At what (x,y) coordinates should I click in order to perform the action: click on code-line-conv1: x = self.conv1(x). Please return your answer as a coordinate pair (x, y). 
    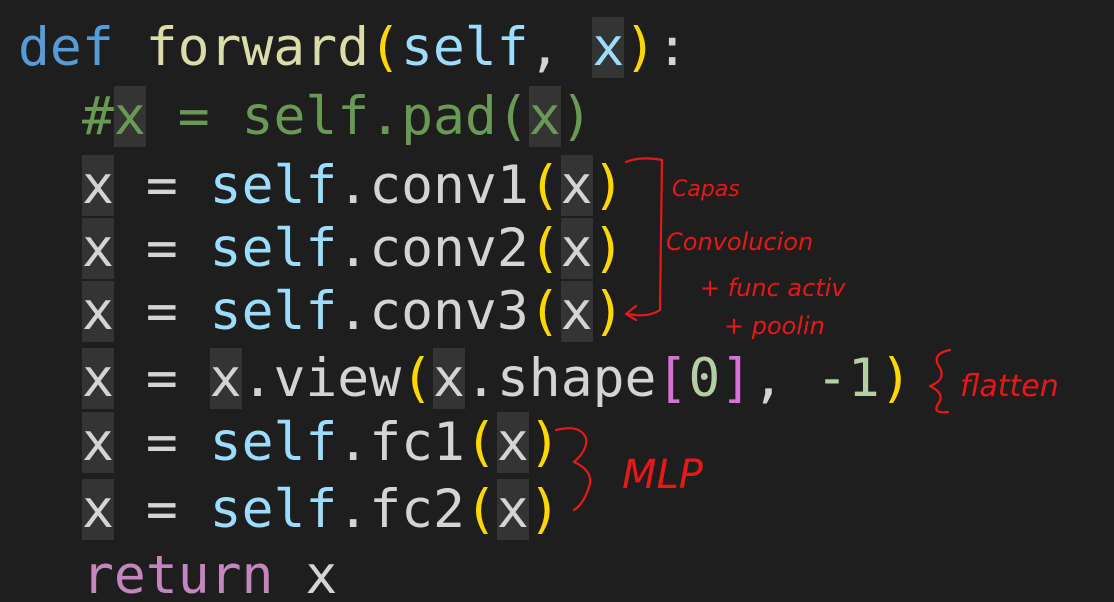
    Looking at the image, I should click on (353, 186).